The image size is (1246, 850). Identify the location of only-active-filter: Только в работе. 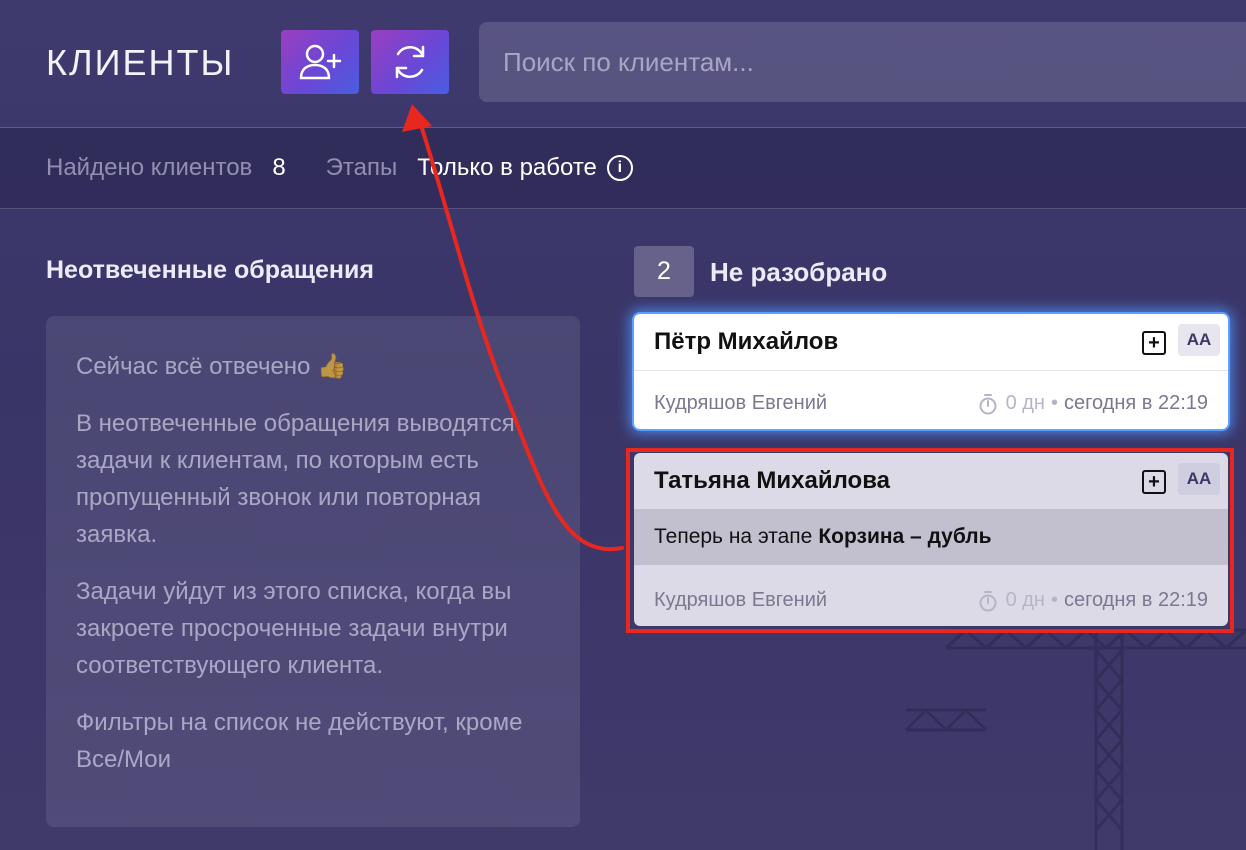
(507, 168).